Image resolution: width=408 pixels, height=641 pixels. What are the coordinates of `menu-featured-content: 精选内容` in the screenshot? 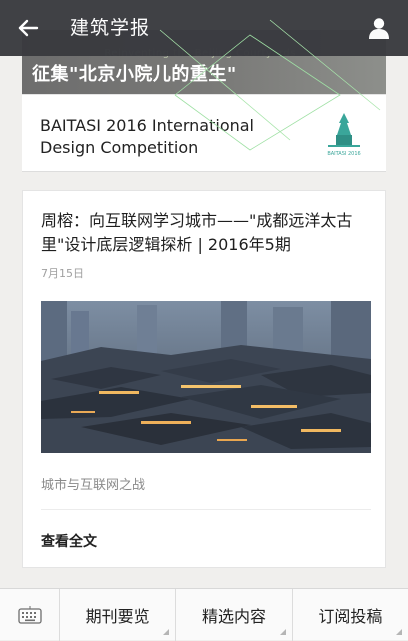 It's located at (234, 615).